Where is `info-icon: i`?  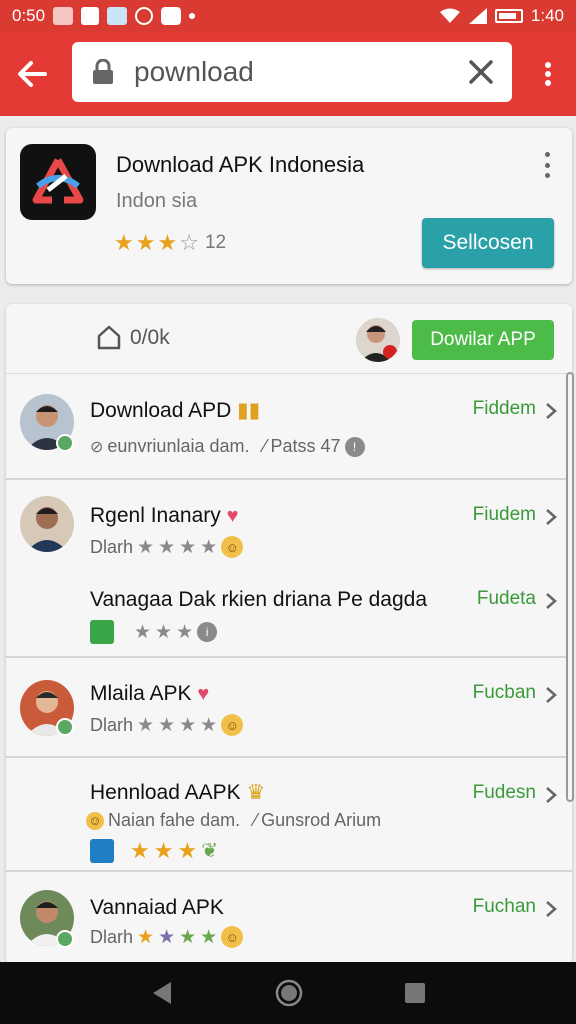 info-icon: i is located at coordinates (207, 632).